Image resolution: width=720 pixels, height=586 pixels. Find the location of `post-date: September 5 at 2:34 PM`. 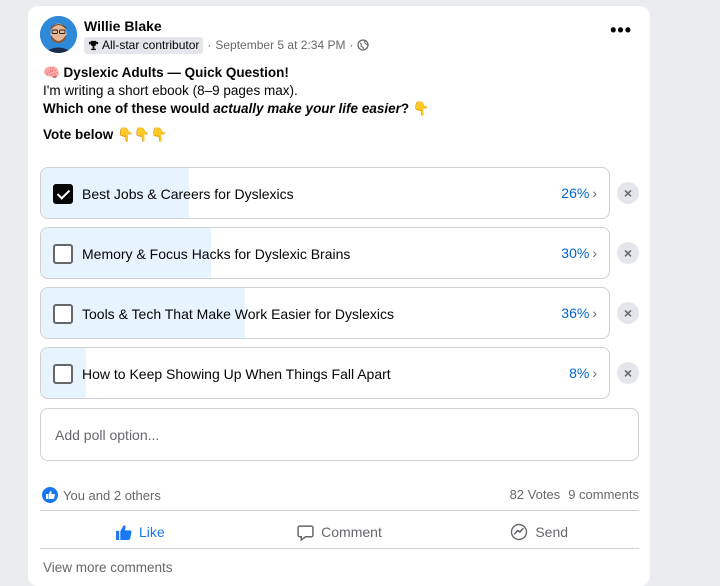

post-date: September 5 at 2:34 PM is located at coordinates (280, 45).